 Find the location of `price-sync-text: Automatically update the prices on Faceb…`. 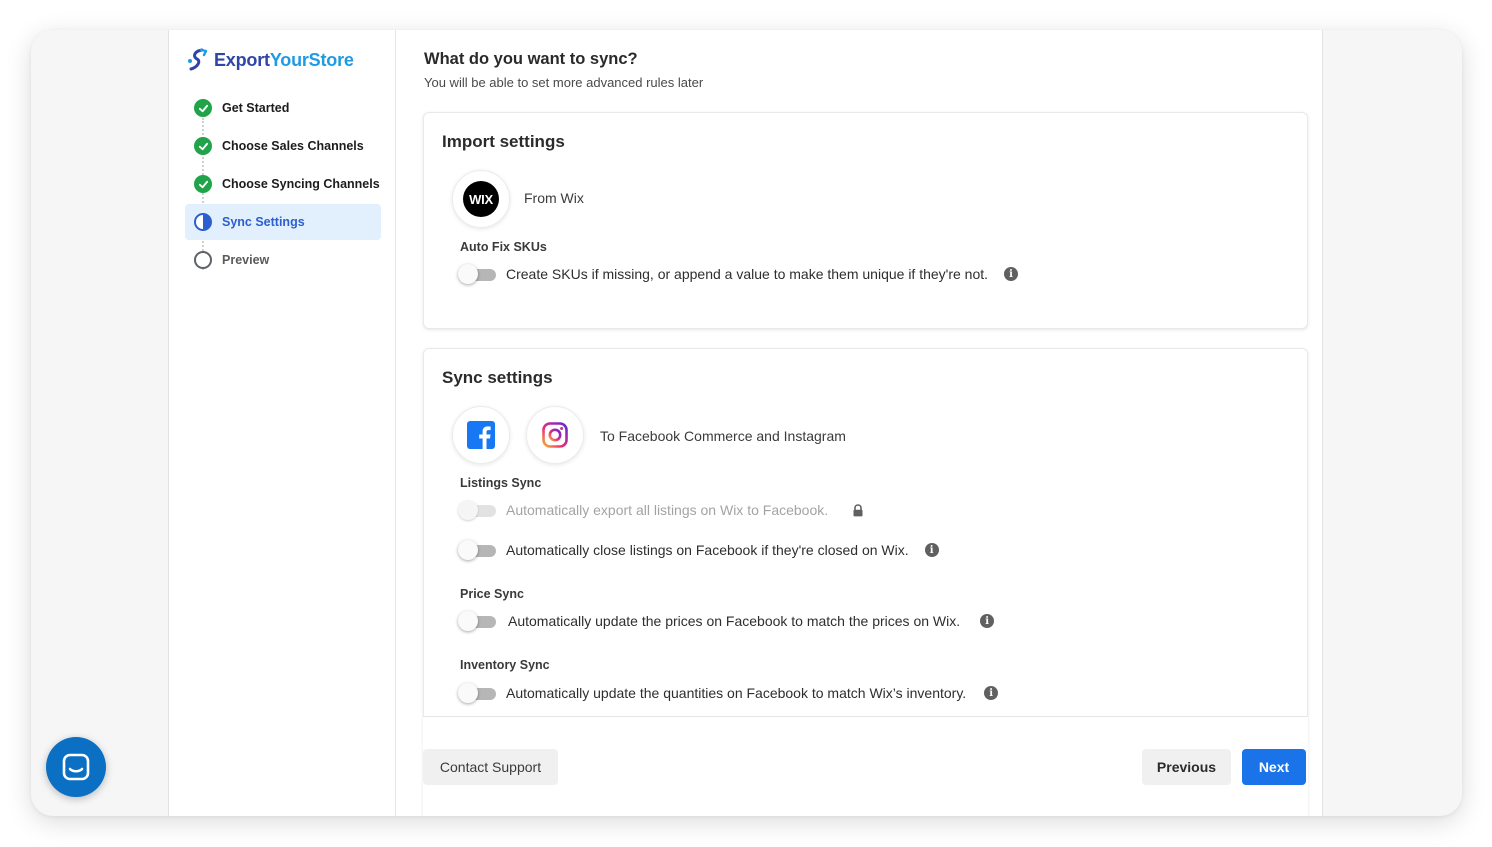

price-sync-text: Automatically update the prices on Faceb… is located at coordinates (734, 621).